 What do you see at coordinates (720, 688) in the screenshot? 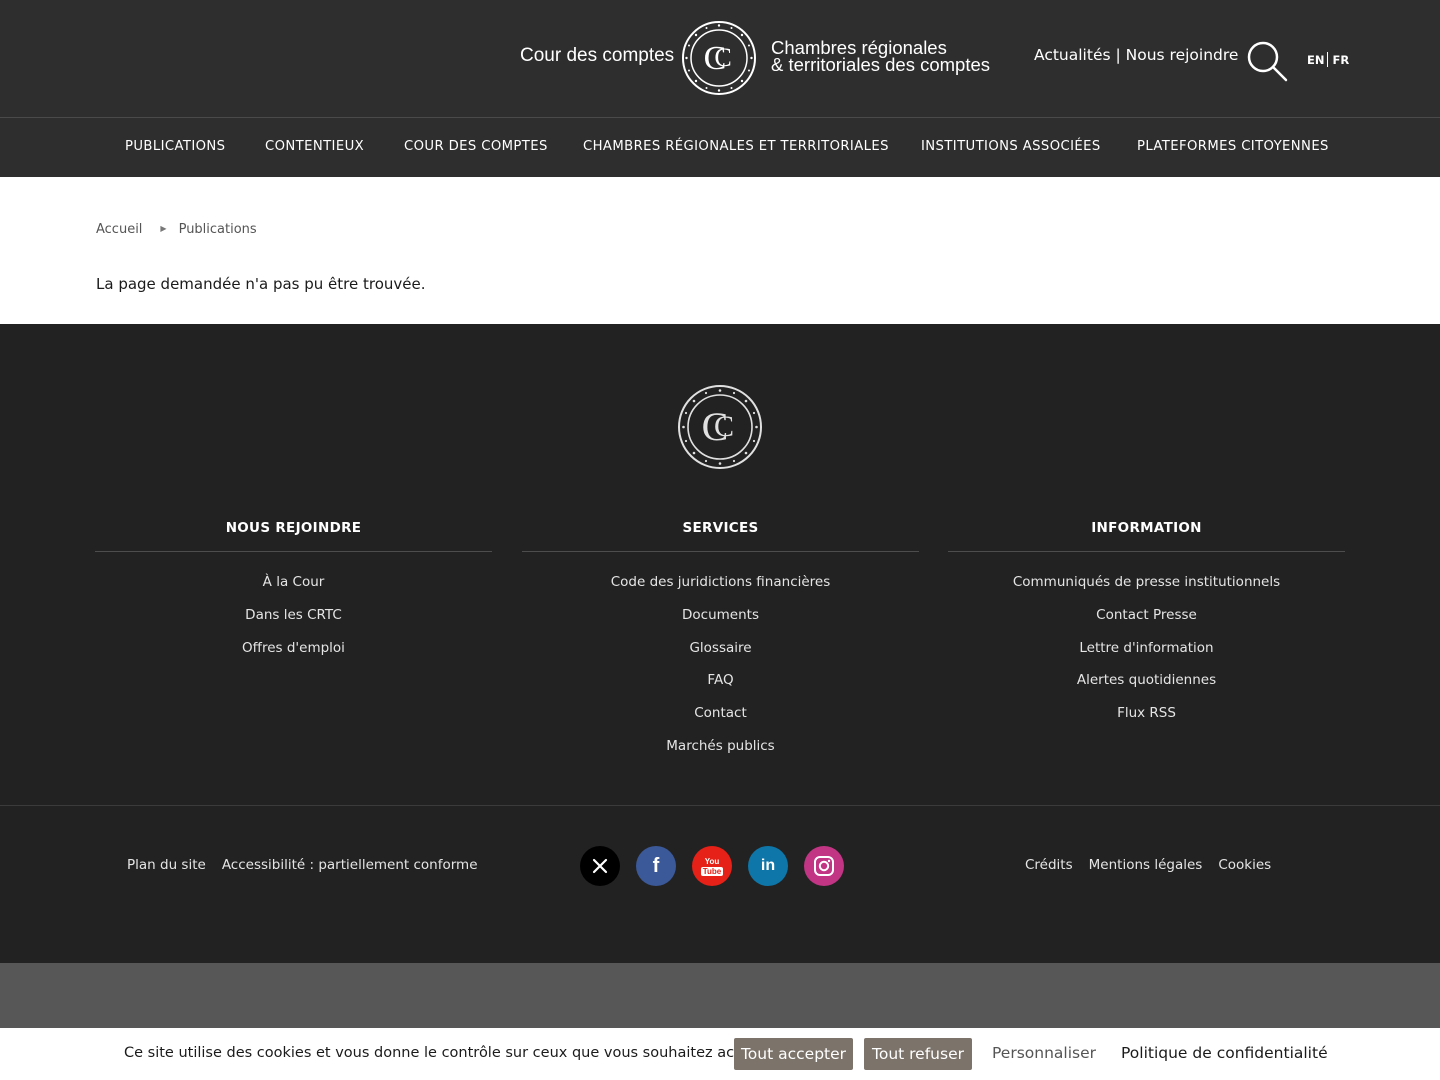
I see `footer-link: FAQ` at bounding box center [720, 688].